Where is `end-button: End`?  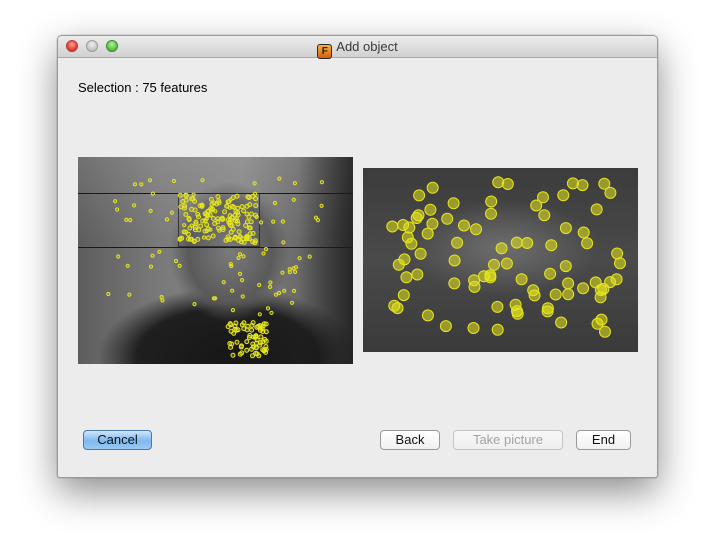 end-button: End is located at coordinates (603, 440).